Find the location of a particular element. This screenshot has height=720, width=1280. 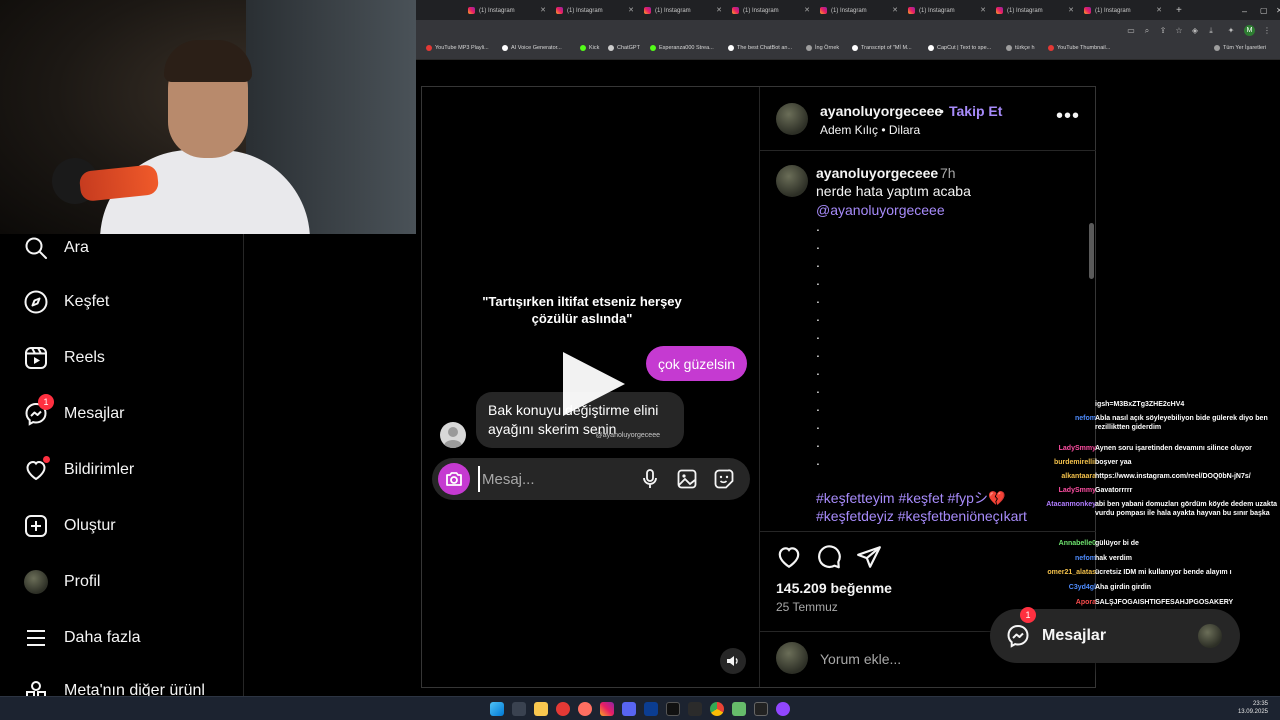

like-heart-icon is located at coordinates (789, 557).